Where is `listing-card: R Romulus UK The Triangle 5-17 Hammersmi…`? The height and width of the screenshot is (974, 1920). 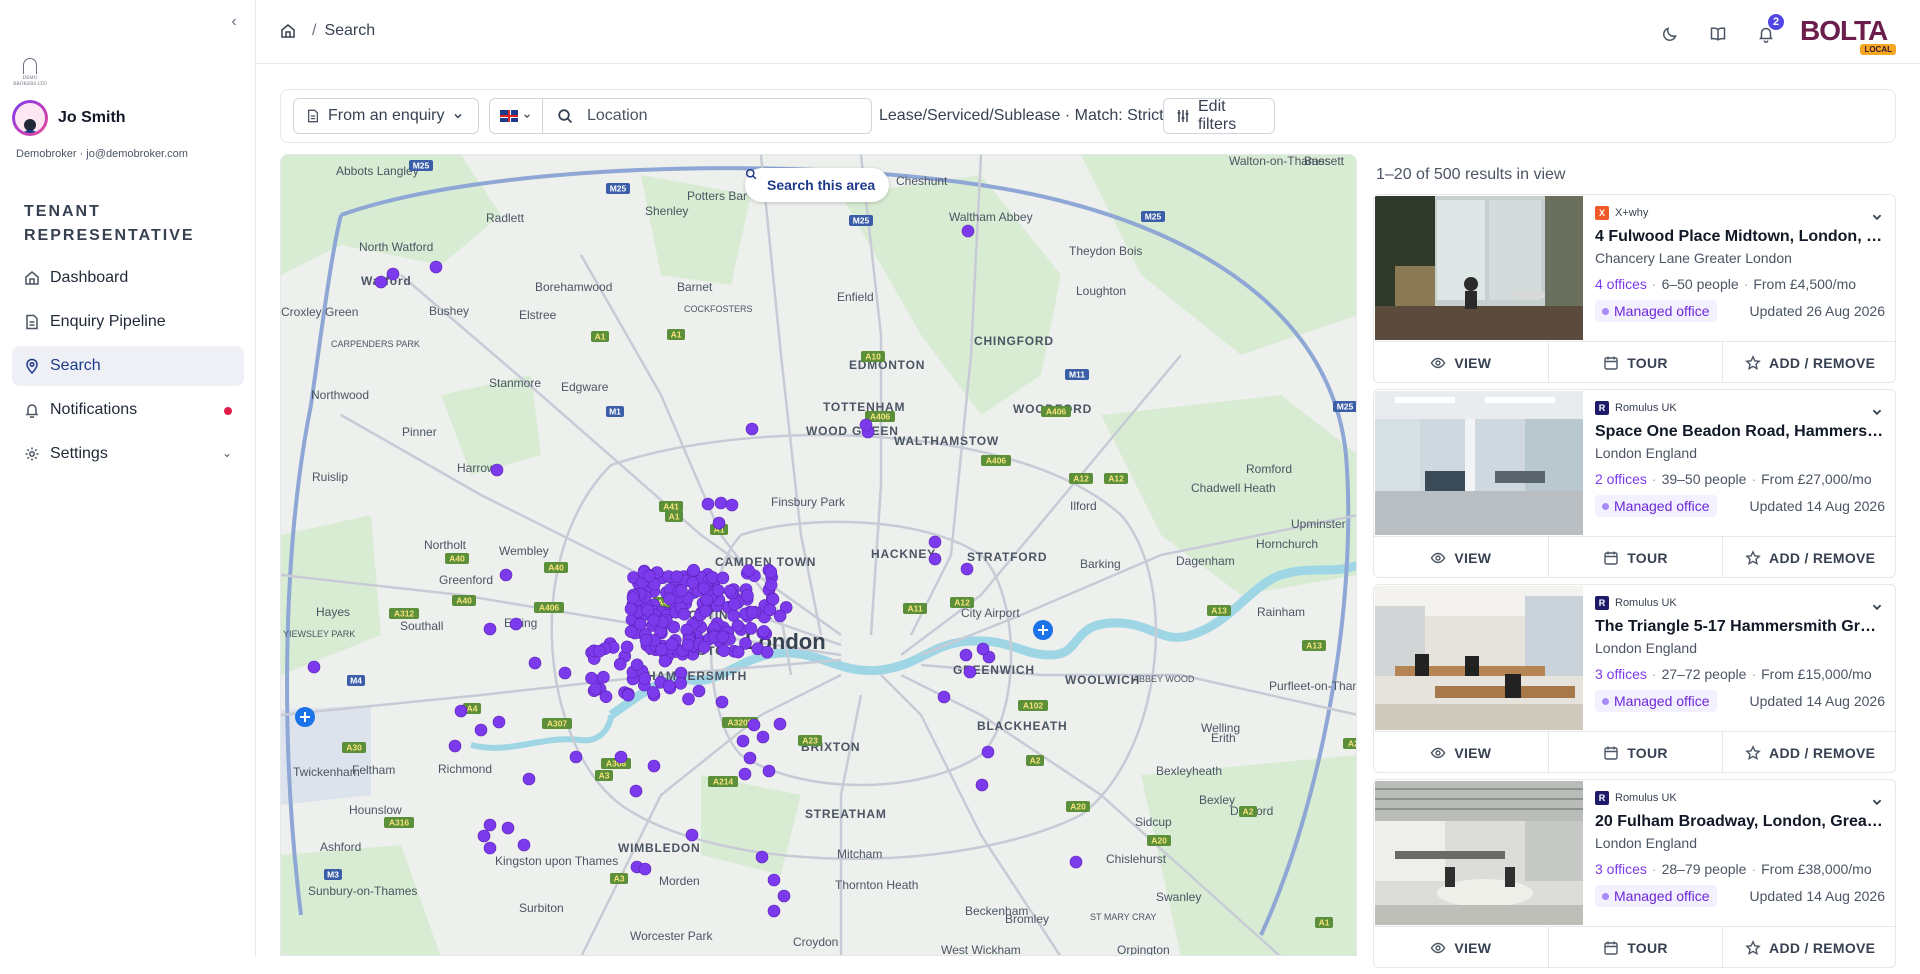 listing-card: R Romulus UK The Triangle 5-17 Hammersmi… is located at coordinates (1634, 678).